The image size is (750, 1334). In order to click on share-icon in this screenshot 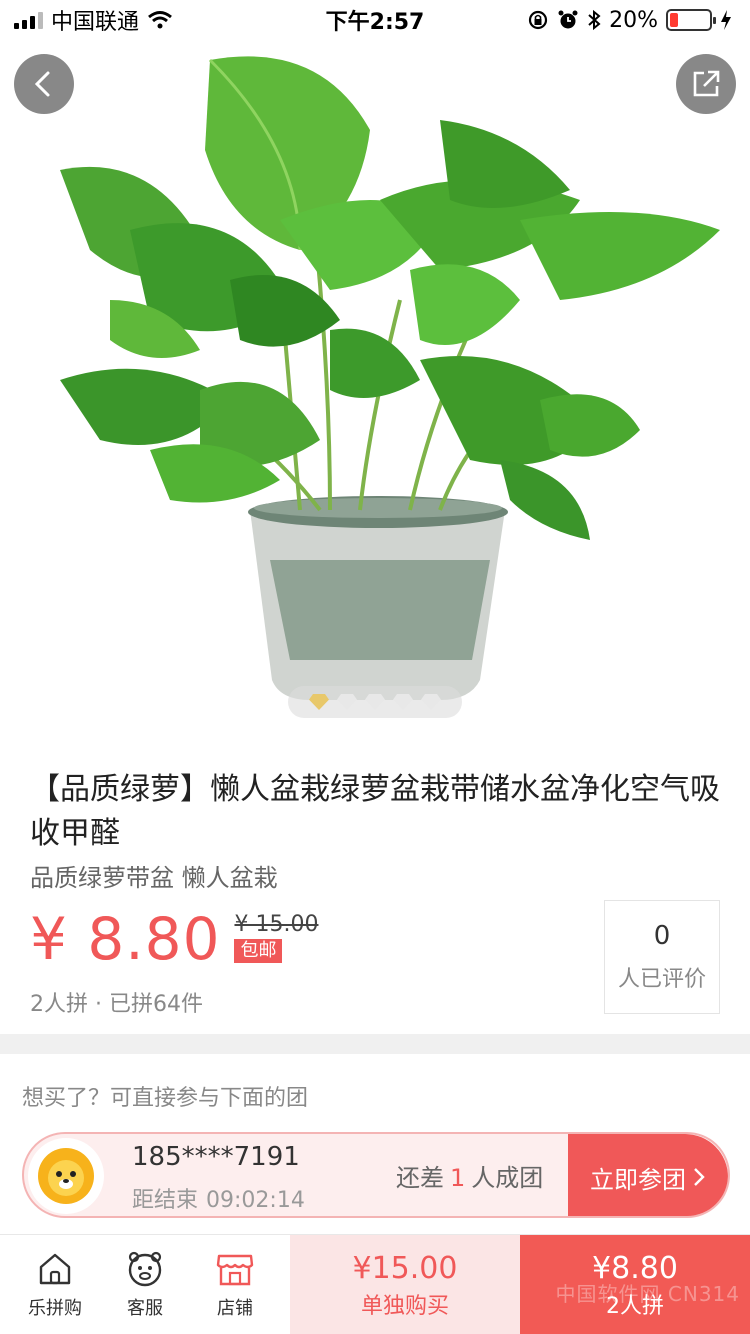, I will do `click(706, 83)`.